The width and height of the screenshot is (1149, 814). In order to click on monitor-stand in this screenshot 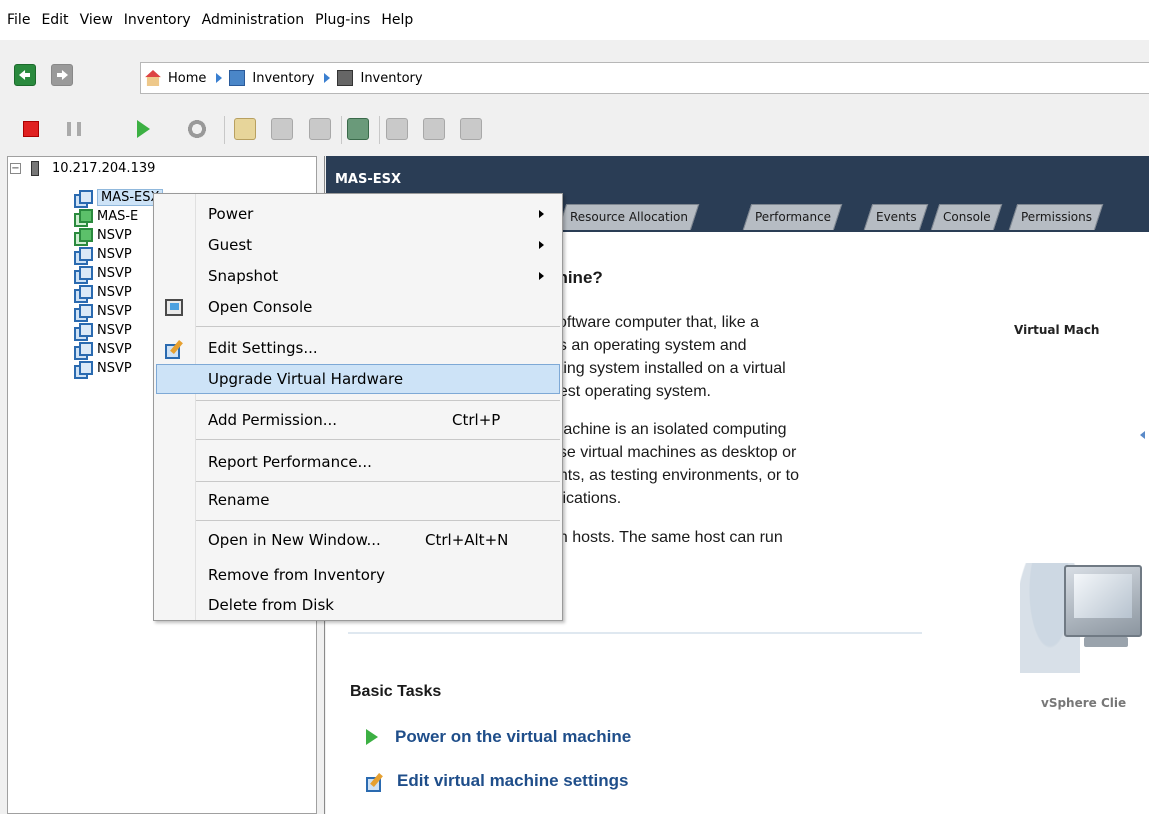, I will do `click(1106, 642)`.